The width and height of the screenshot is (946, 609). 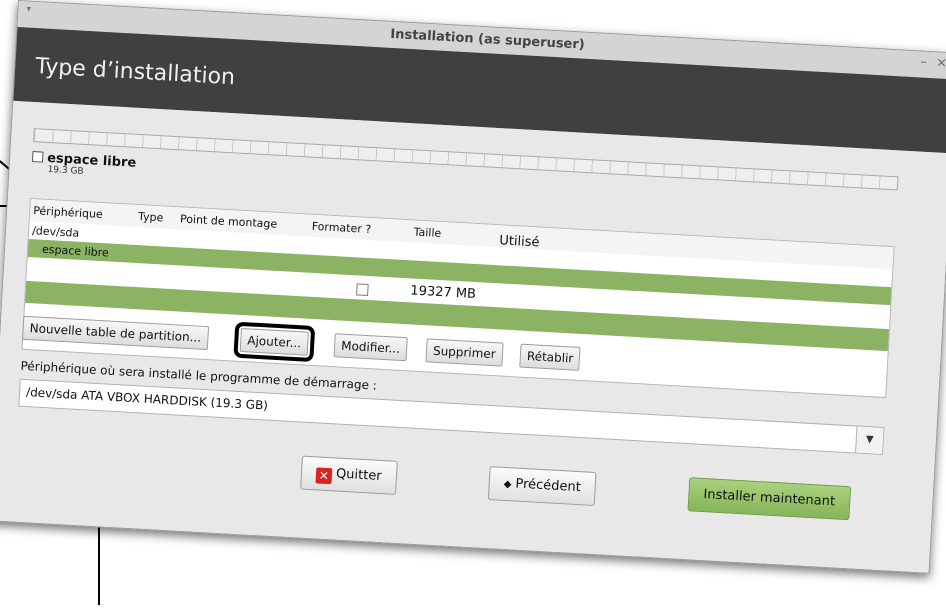 What do you see at coordinates (84, 161) in the screenshot?
I see `partition-legend: espace libre 19.3 GB` at bounding box center [84, 161].